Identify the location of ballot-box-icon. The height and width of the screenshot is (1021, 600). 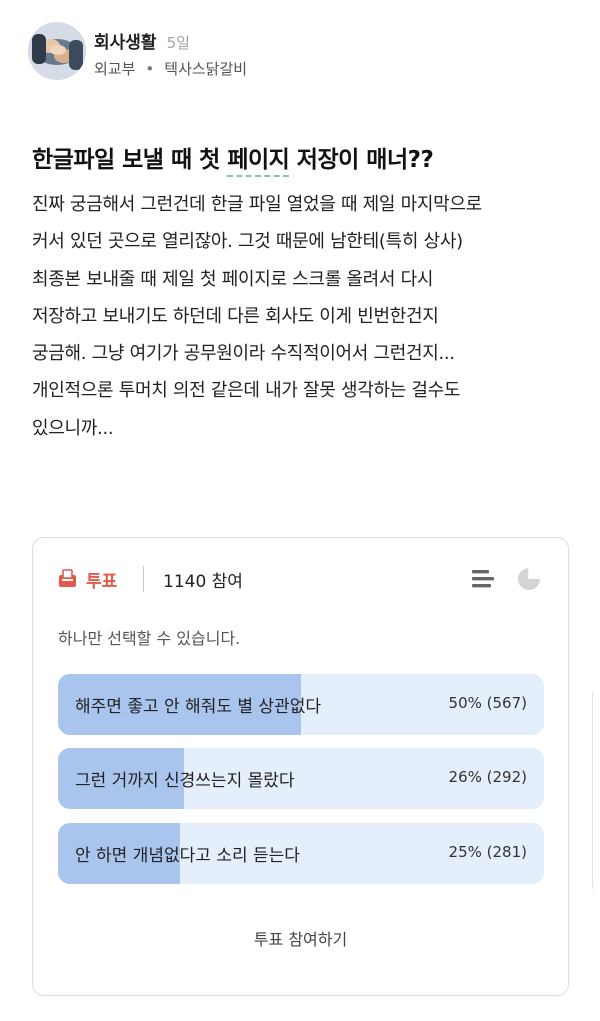
(67, 578).